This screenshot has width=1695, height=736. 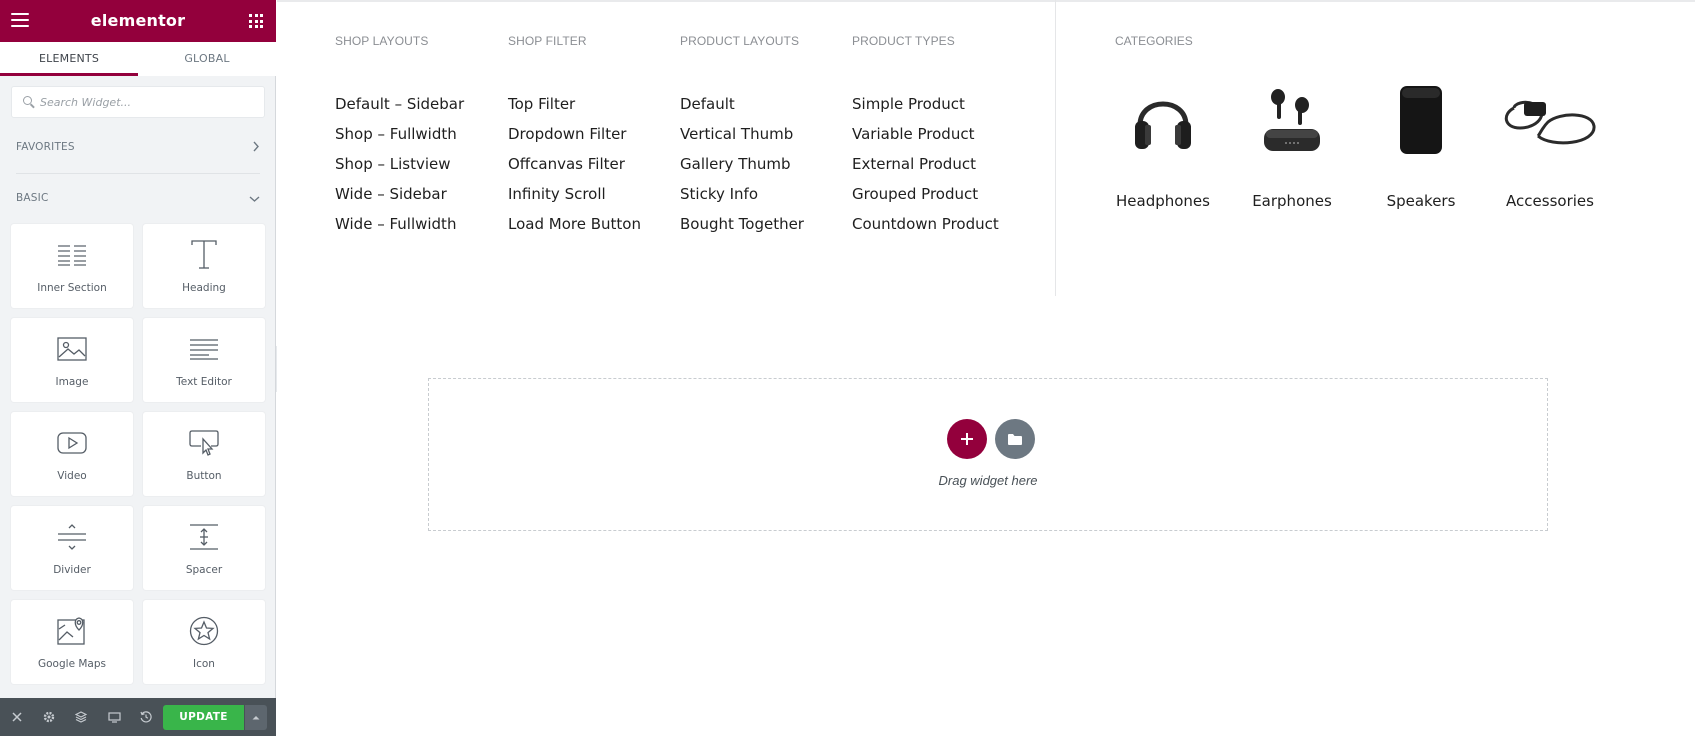 What do you see at coordinates (204, 642) in the screenshot?
I see `widget-icon: Icon` at bounding box center [204, 642].